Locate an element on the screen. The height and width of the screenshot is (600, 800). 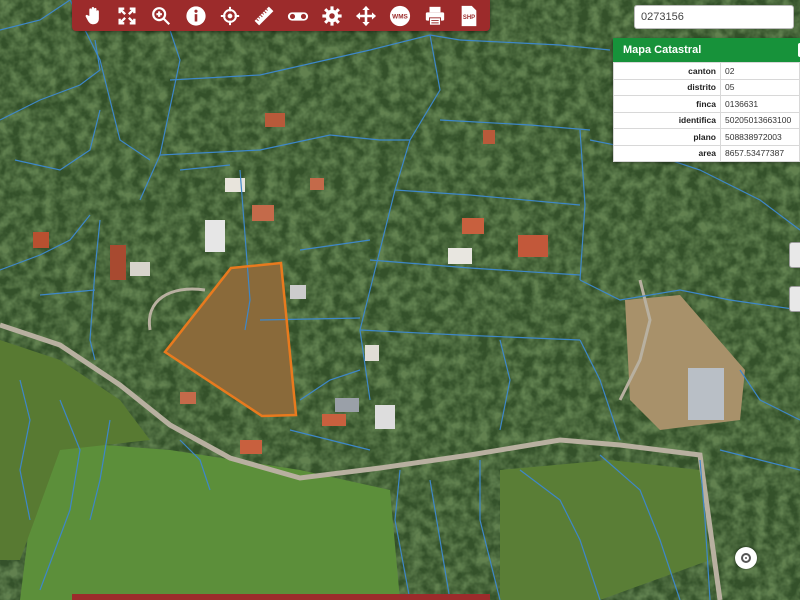
zoom-in-icon is located at coordinates (161, 15).